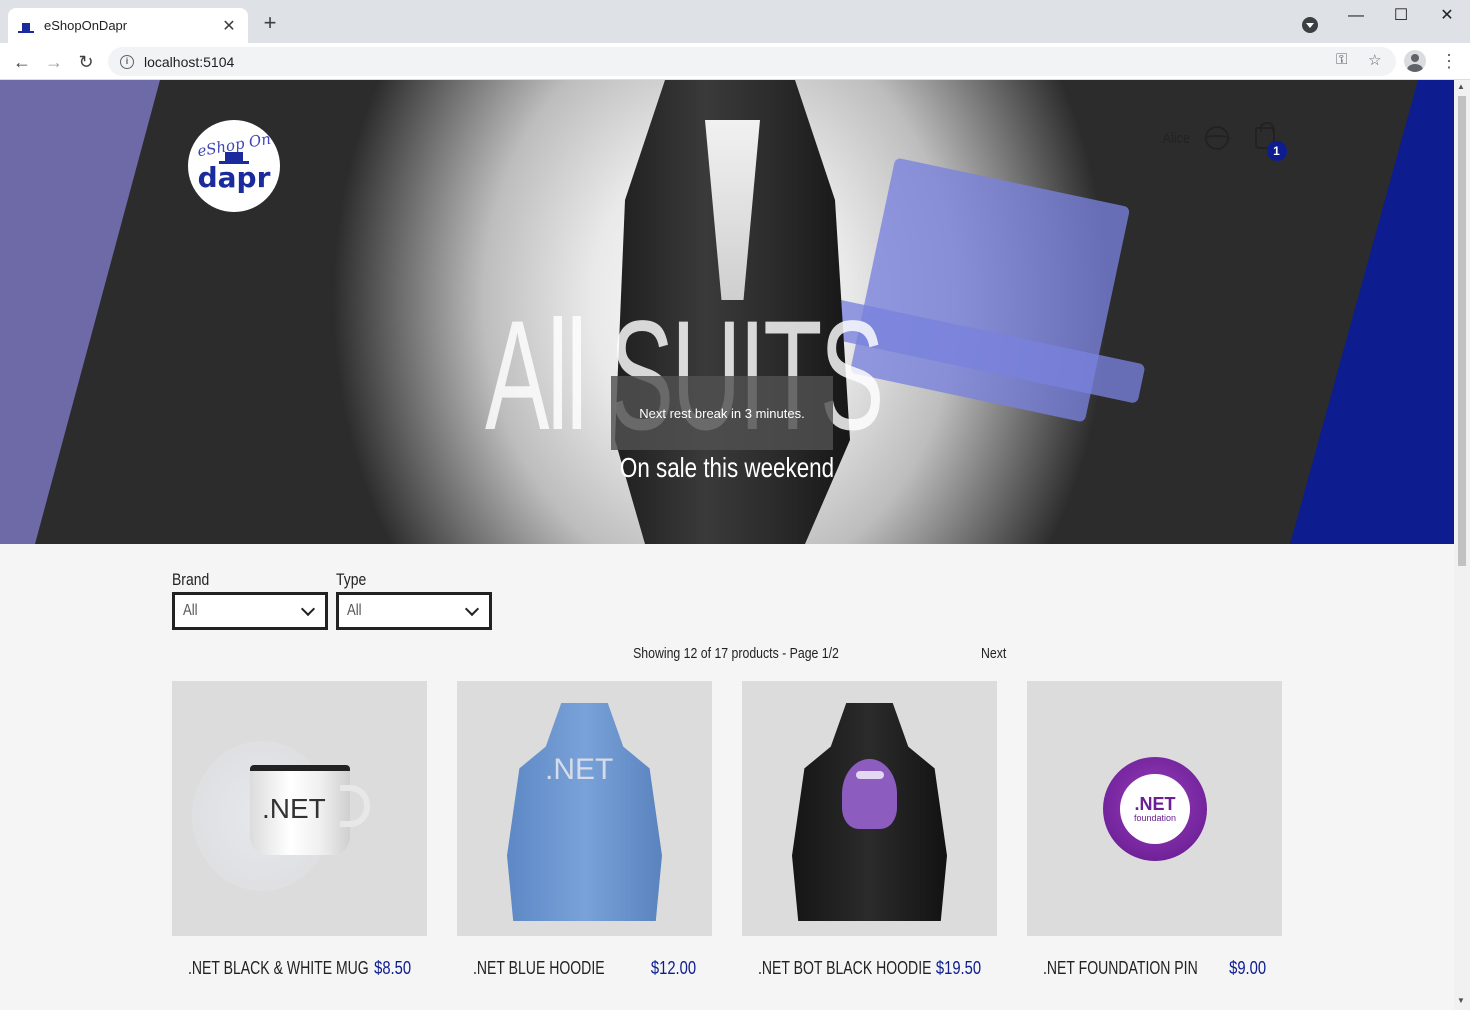 The height and width of the screenshot is (1010, 1470). I want to click on user-name: Alice, so click(1176, 138).